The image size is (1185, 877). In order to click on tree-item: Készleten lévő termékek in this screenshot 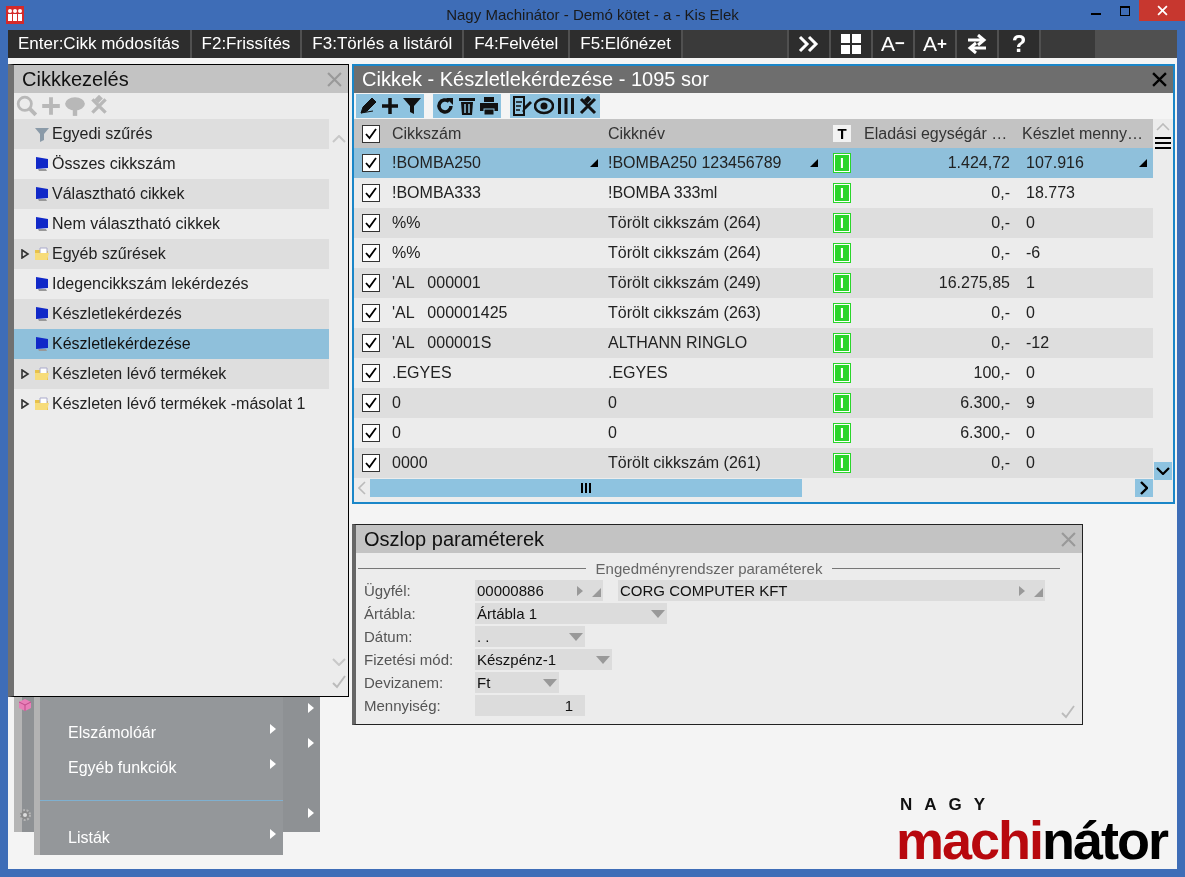, I will do `click(171, 374)`.